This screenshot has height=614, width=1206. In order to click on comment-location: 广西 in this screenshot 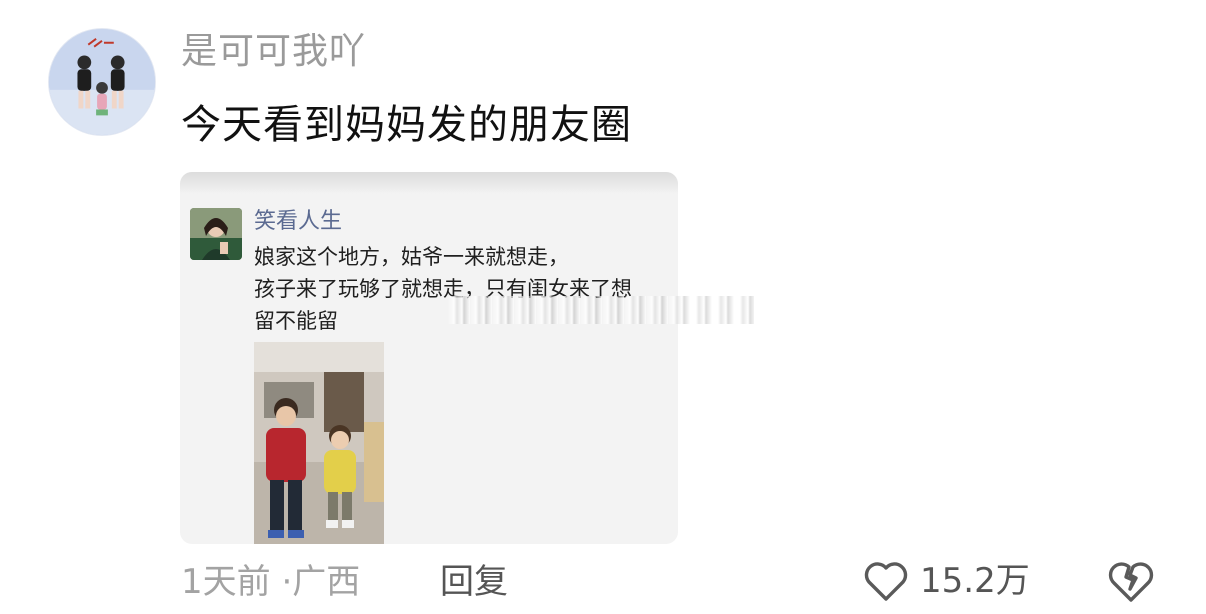, I will do `click(326, 582)`.